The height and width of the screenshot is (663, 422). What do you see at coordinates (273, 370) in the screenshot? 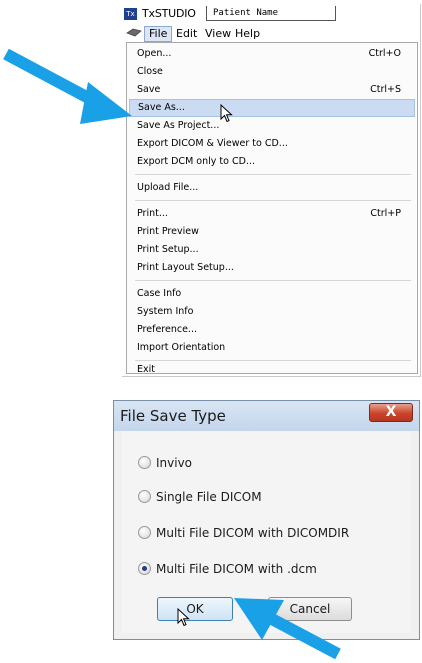
I see `menu-item-exit: Exit` at bounding box center [273, 370].